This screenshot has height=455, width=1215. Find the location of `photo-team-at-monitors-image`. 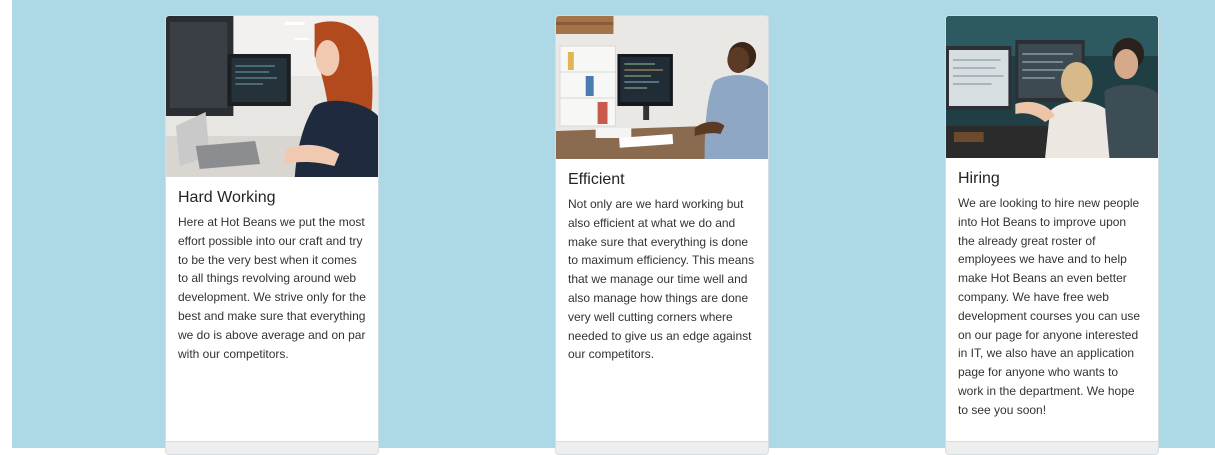

photo-team-at-monitors-image is located at coordinates (1052, 87).